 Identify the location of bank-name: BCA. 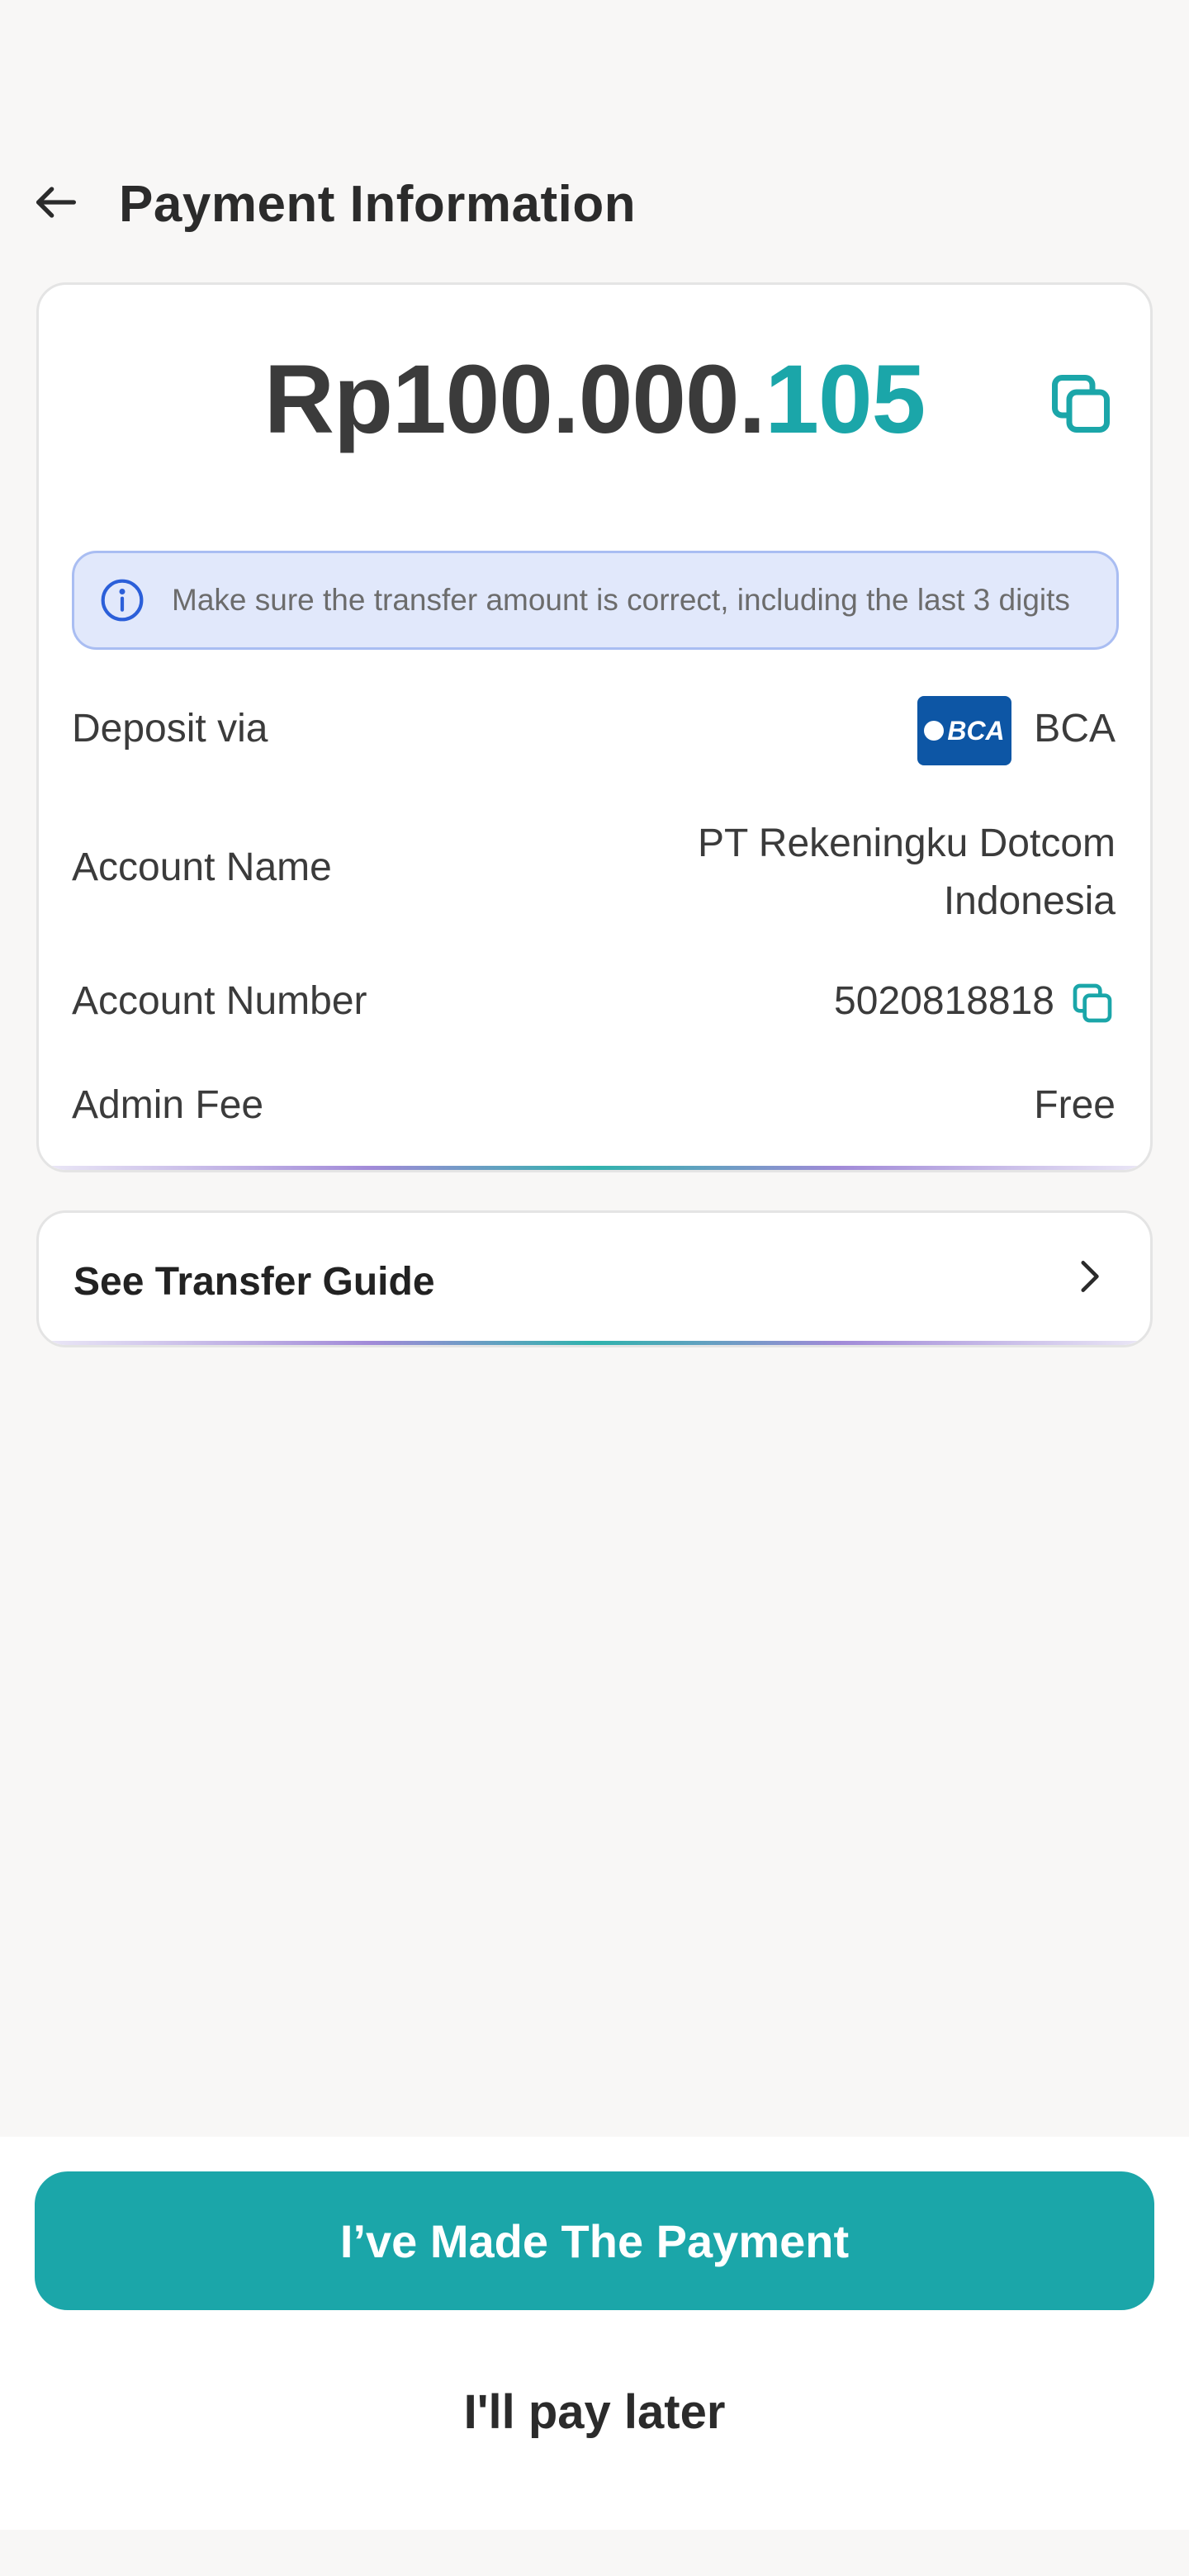
(1075, 729).